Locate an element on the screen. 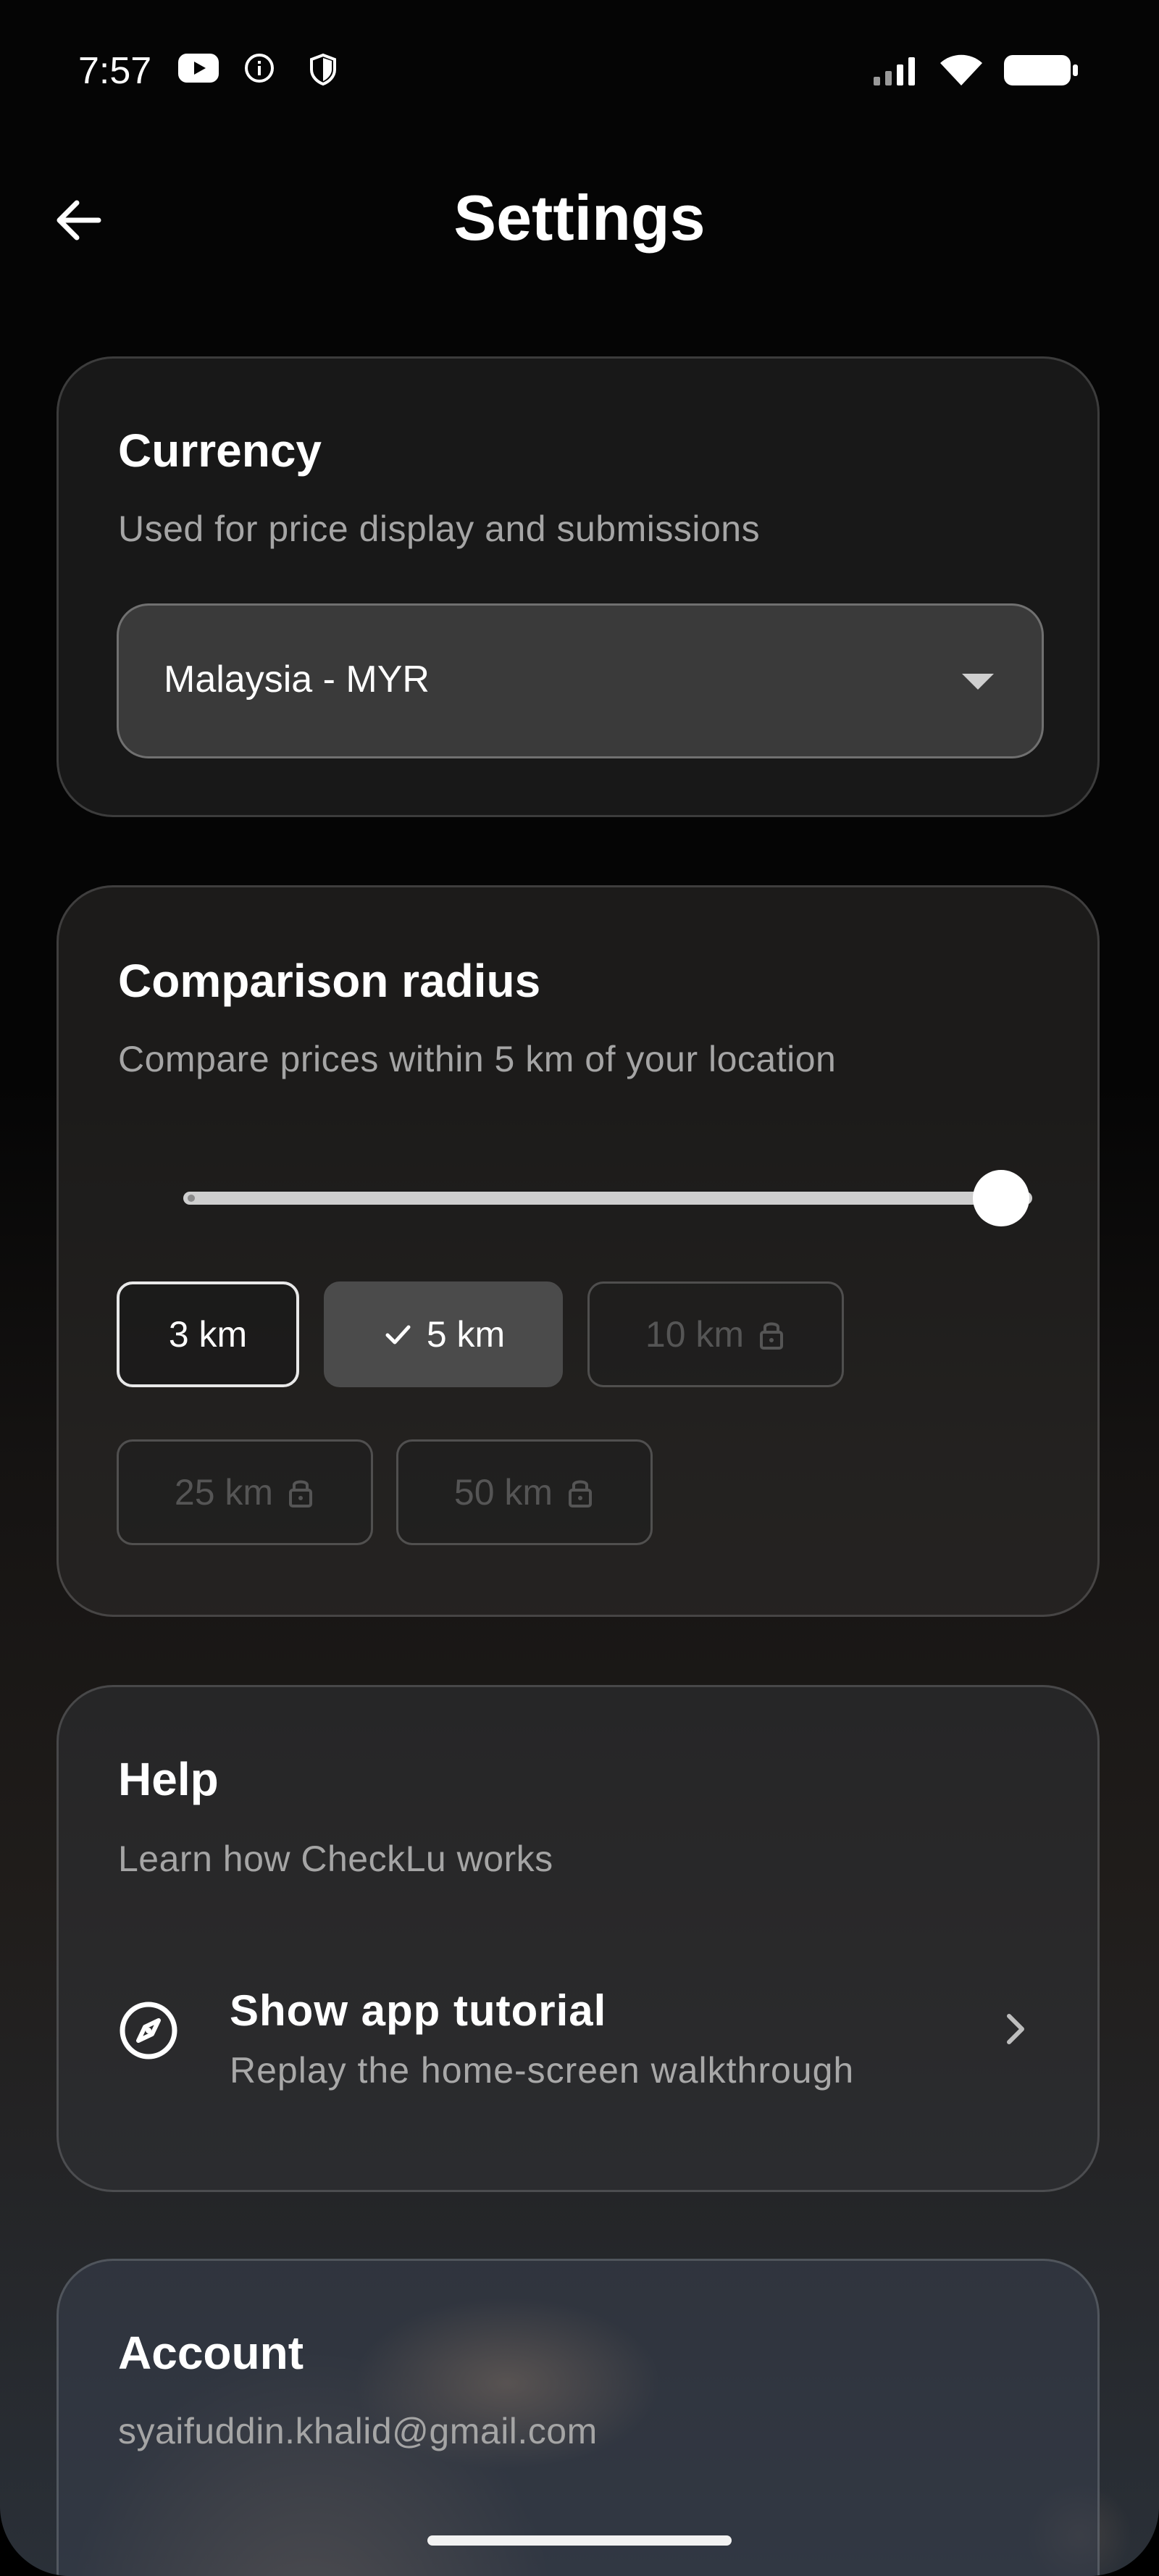 The height and width of the screenshot is (2576, 1159). currency-title: Currency is located at coordinates (220, 451).